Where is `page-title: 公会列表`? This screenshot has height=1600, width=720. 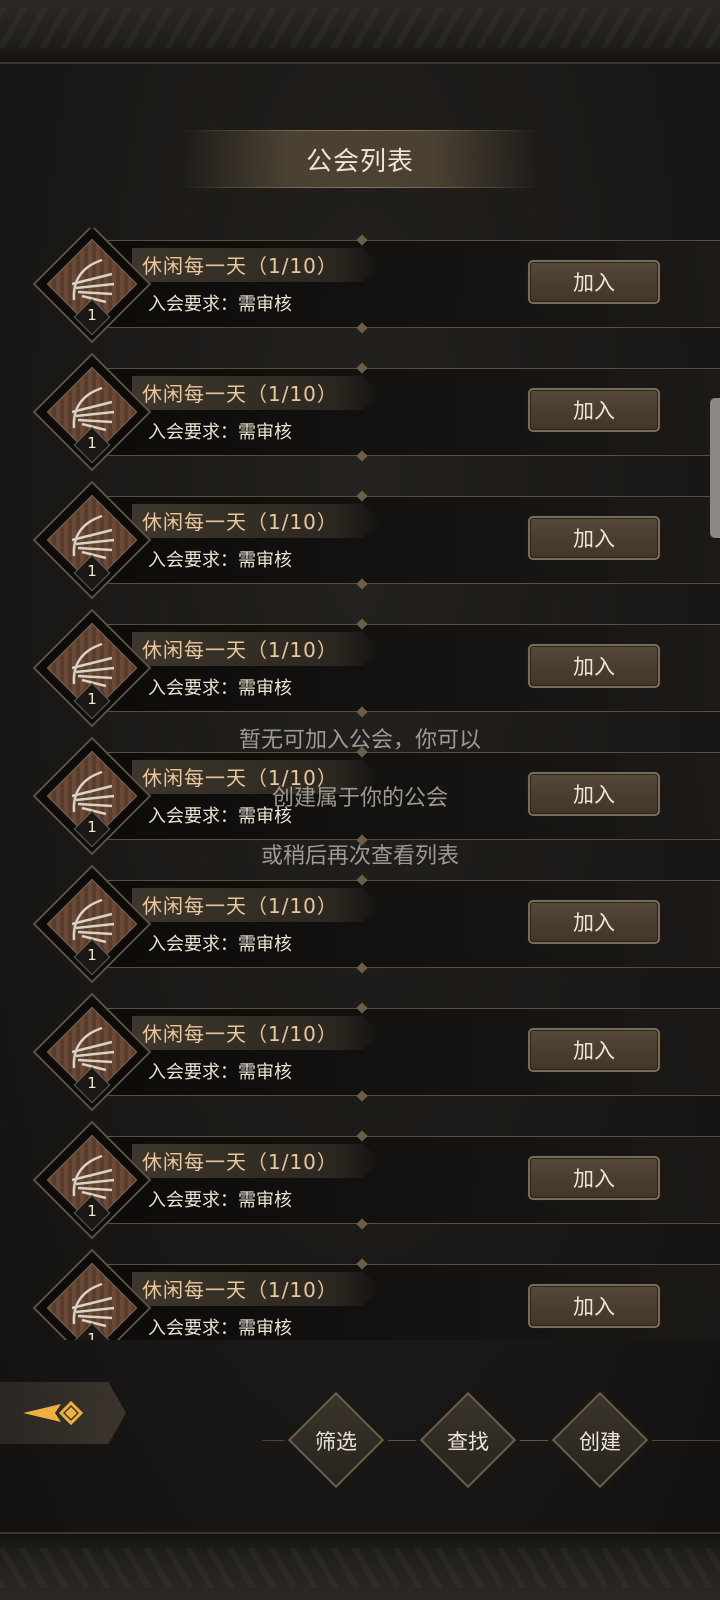
page-title: 公会列表 is located at coordinates (359, 161).